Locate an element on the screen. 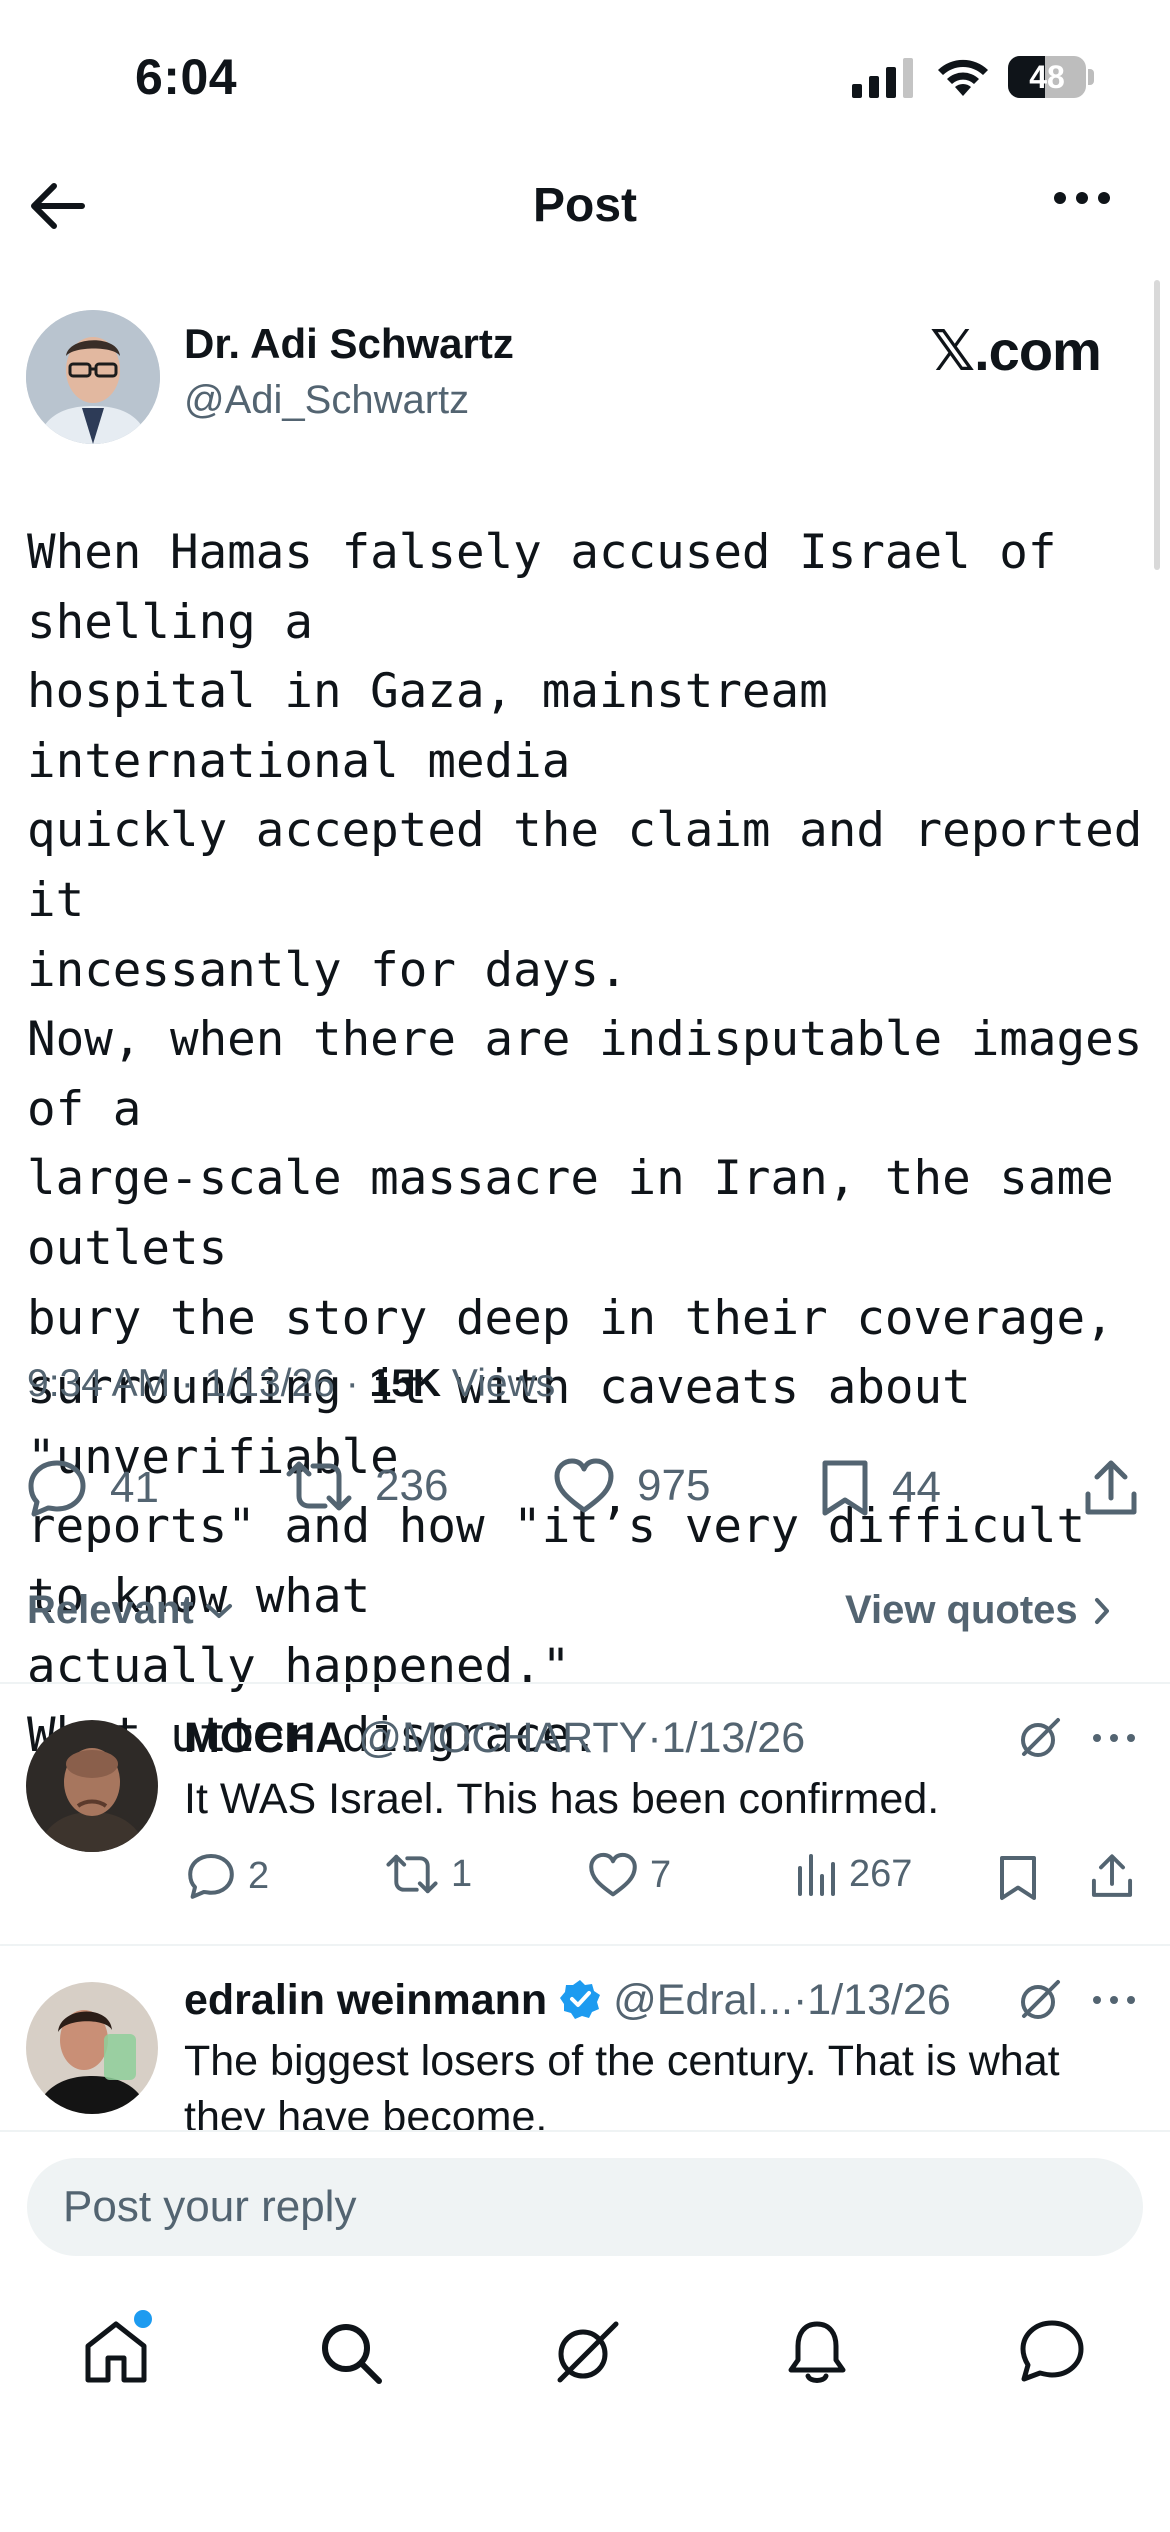 The image size is (1170, 2532). tab-search is located at coordinates (351, 2353).